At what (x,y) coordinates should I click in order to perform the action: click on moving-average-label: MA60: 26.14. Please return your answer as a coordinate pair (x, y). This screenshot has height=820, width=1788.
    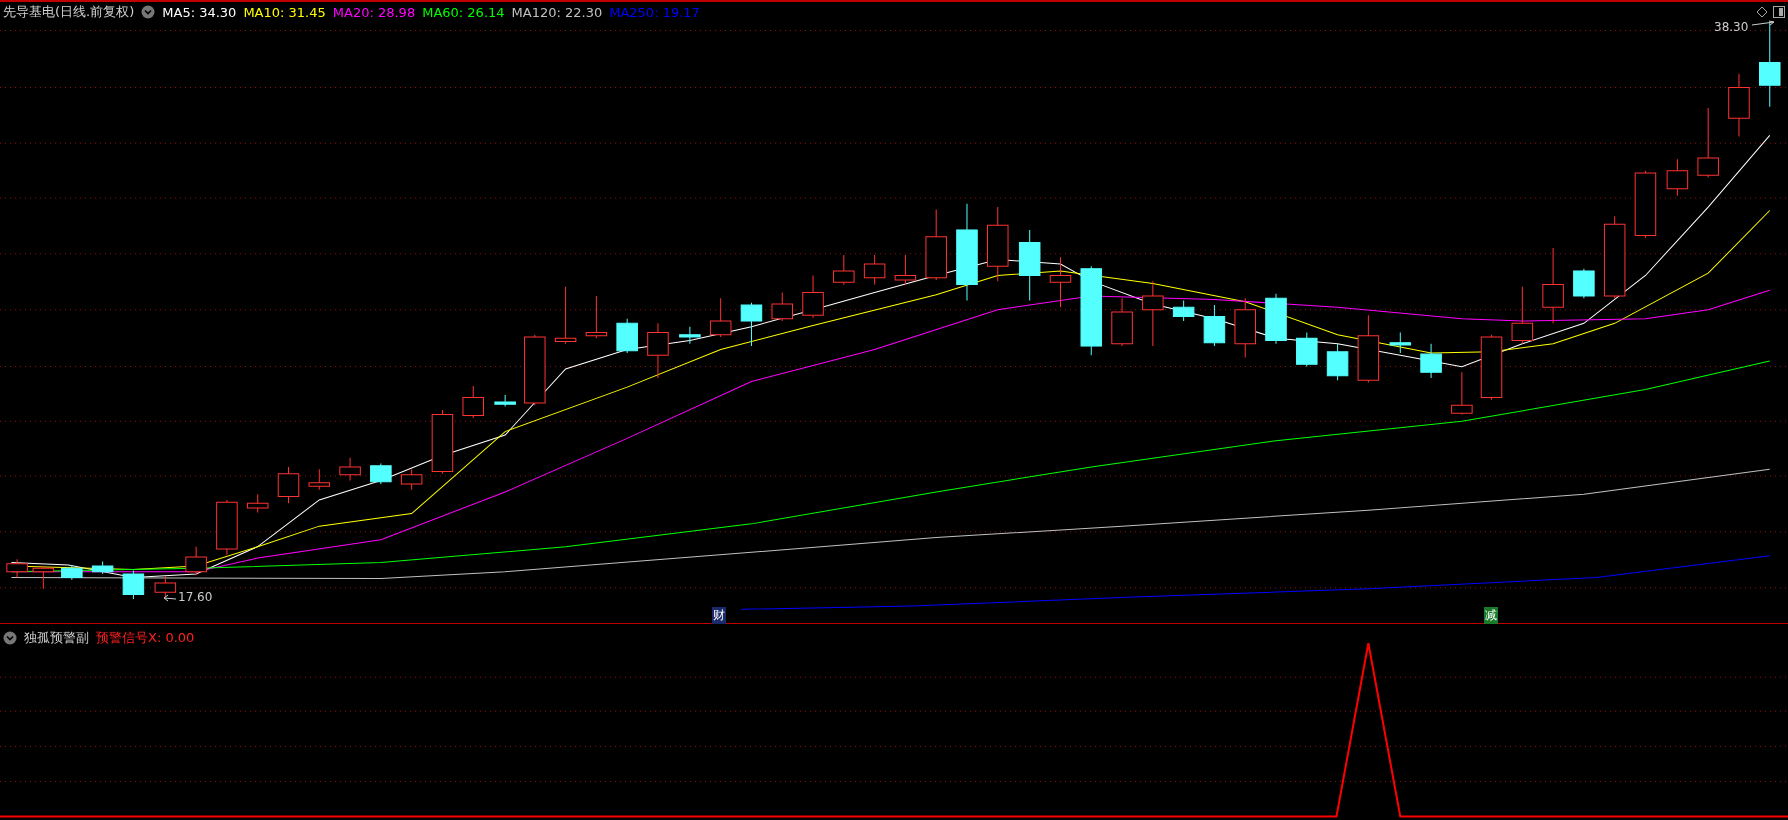
    Looking at the image, I should click on (463, 12).